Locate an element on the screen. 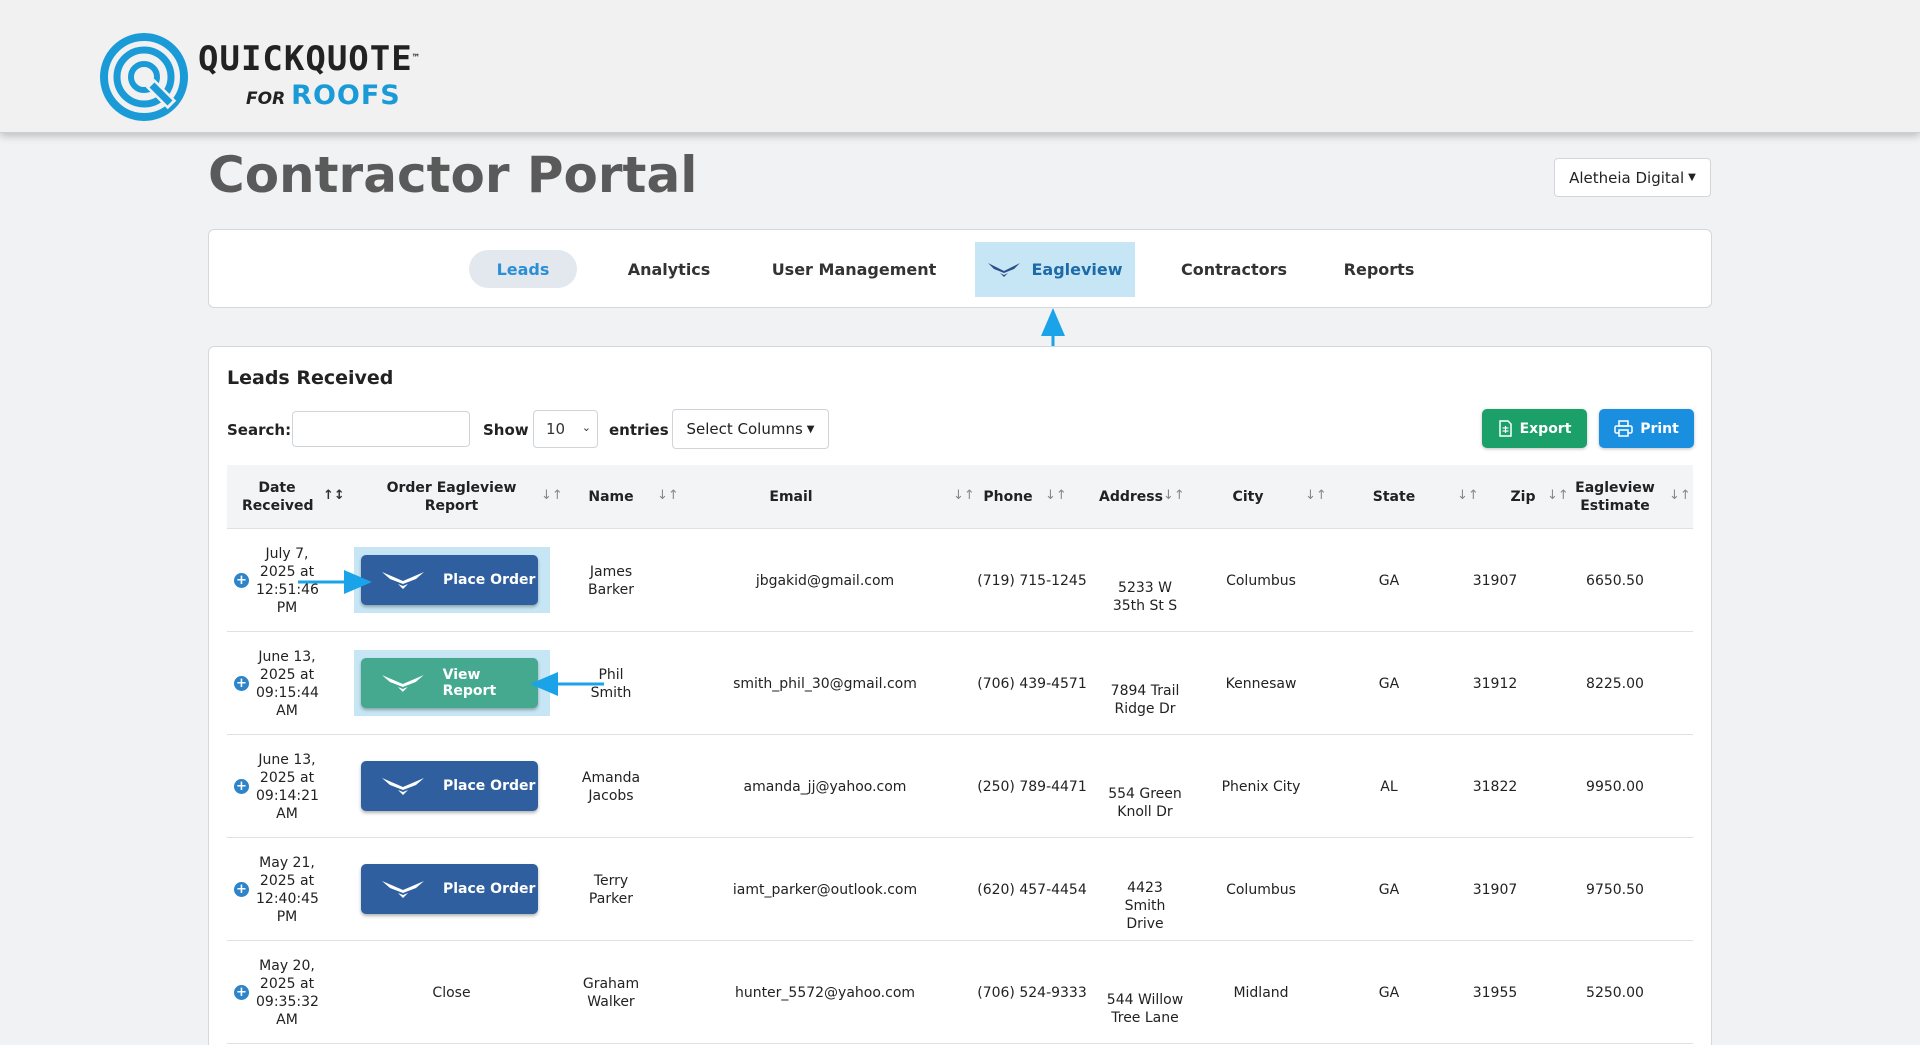 Image resolution: width=1920 pixels, height=1045 pixels. print-button: Print is located at coordinates (1646, 428).